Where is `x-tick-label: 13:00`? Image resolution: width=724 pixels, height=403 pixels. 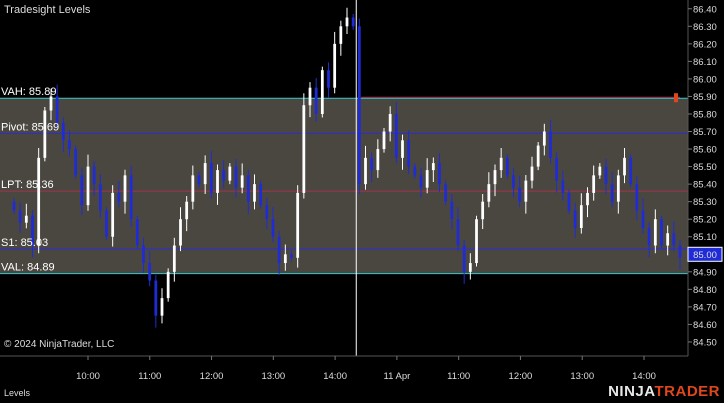 x-tick-label: 13:00 is located at coordinates (582, 376).